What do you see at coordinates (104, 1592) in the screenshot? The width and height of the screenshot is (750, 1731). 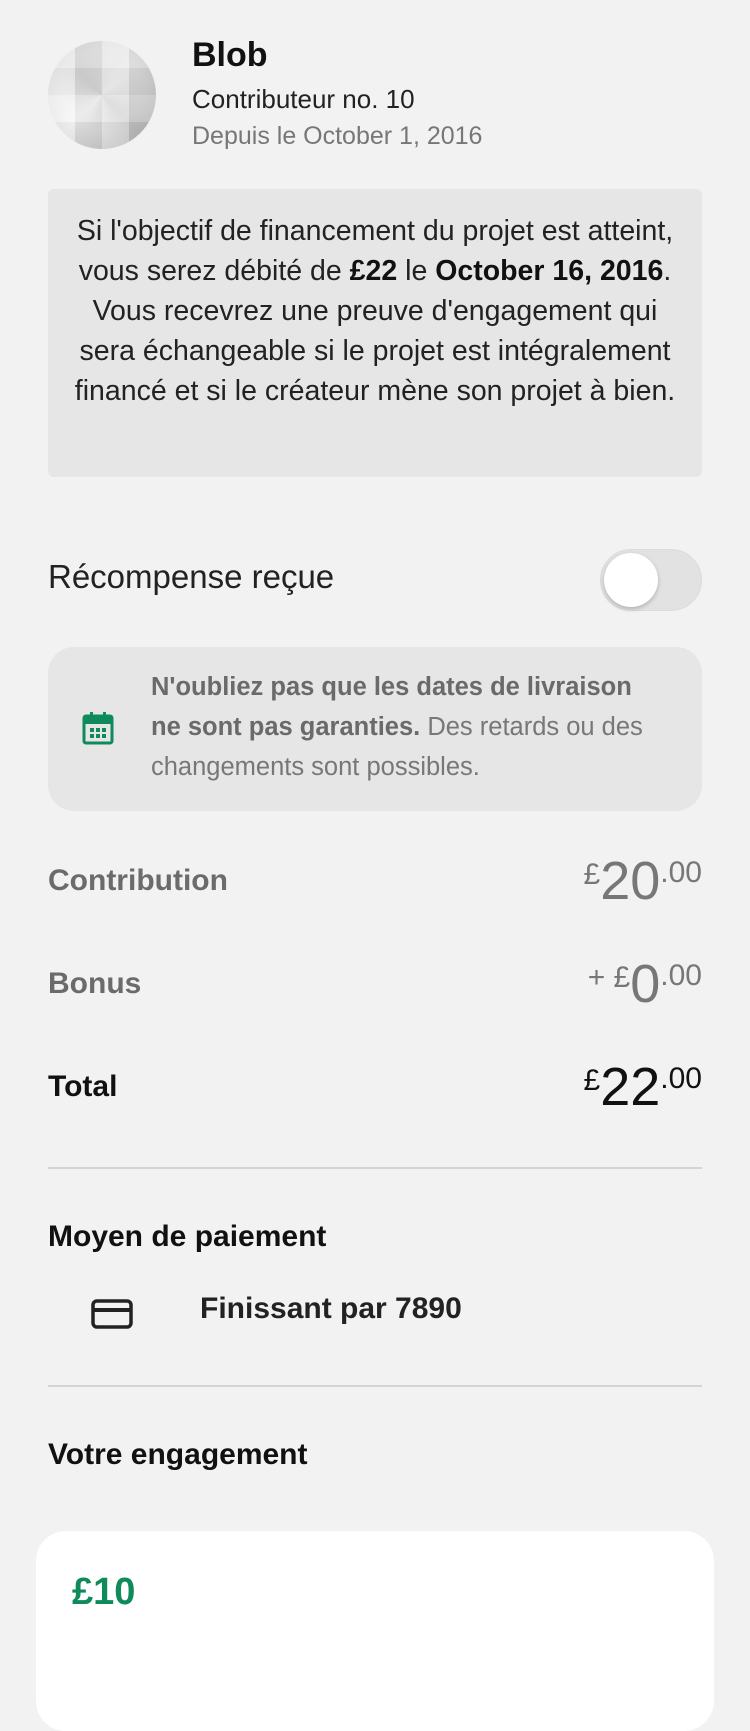 I see `pledge-amount: £10` at bounding box center [104, 1592].